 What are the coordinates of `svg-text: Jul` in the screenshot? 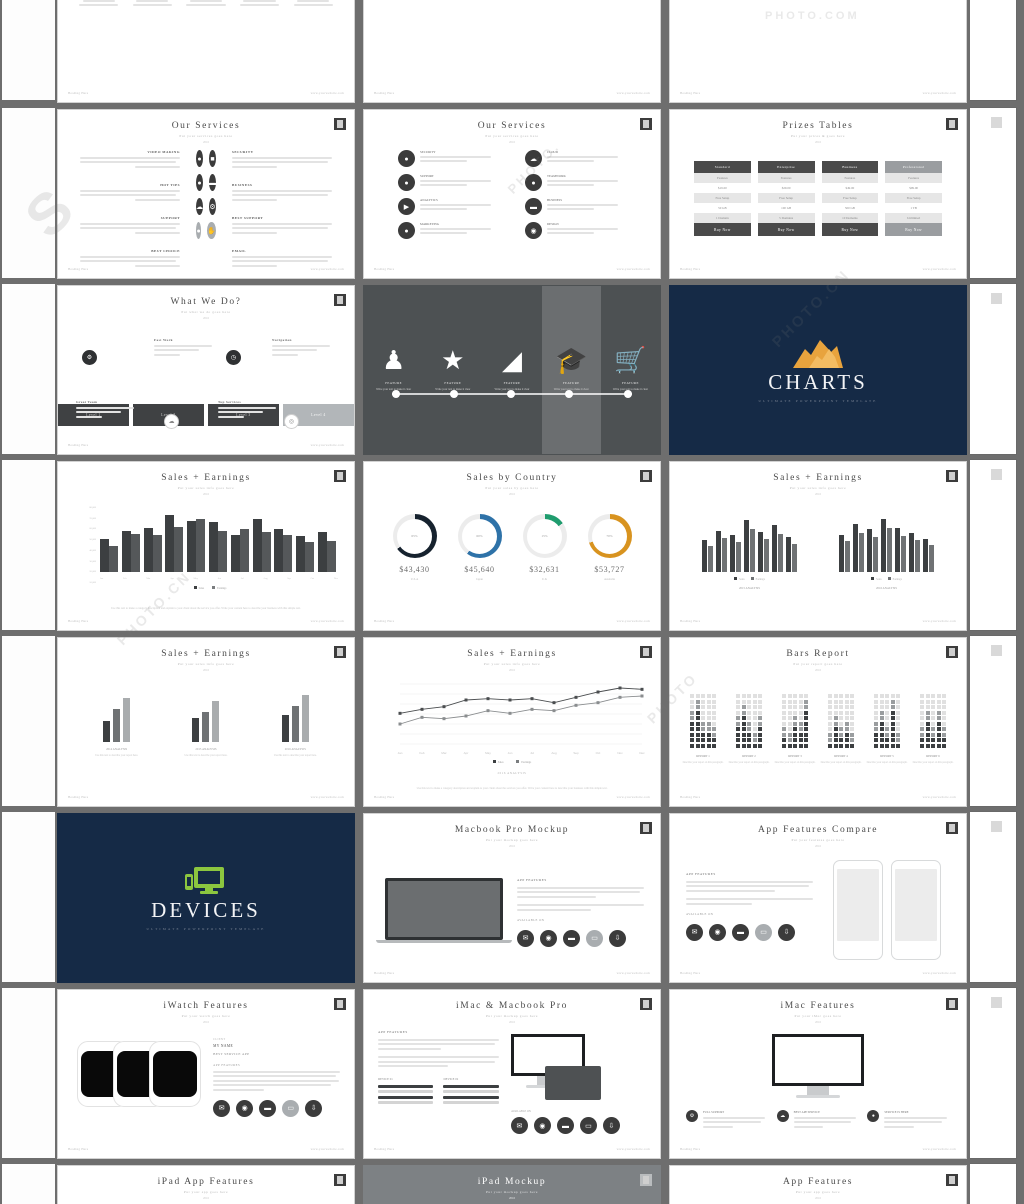 It's located at (532, 753).